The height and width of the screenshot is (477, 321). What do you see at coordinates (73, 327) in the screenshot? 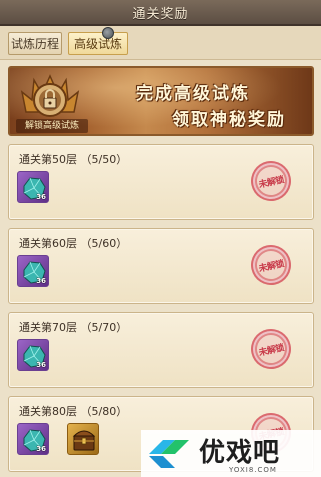
I see `reward-title: 通关第70层 （5/70）` at bounding box center [73, 327].